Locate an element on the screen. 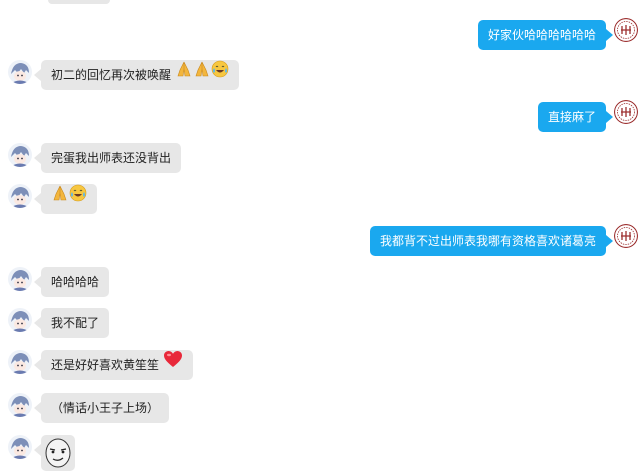  message-row-outgoing: 我都背不过出师表我哪有资格喜欢诸葛亮 is located at coordinates (320, 242).